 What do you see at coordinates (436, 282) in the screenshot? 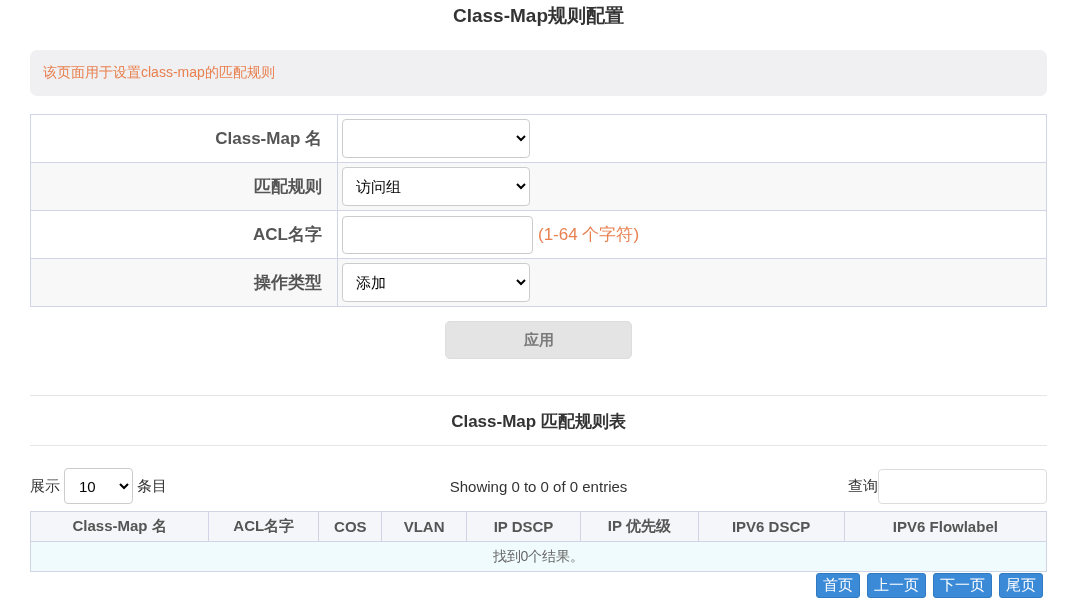
I see `dropdown: 添加` at bounding box center [436, 282].